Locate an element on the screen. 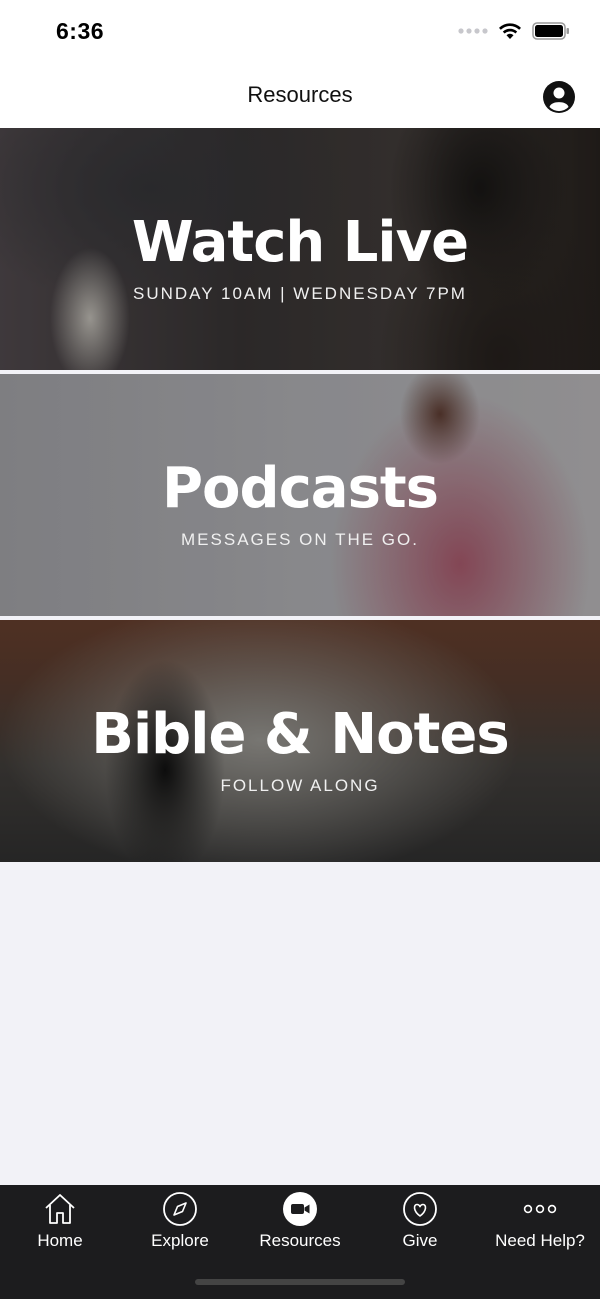 This screenshot has width=600, height=1299. video-camera-icon is located at coordinates (300, 1209).